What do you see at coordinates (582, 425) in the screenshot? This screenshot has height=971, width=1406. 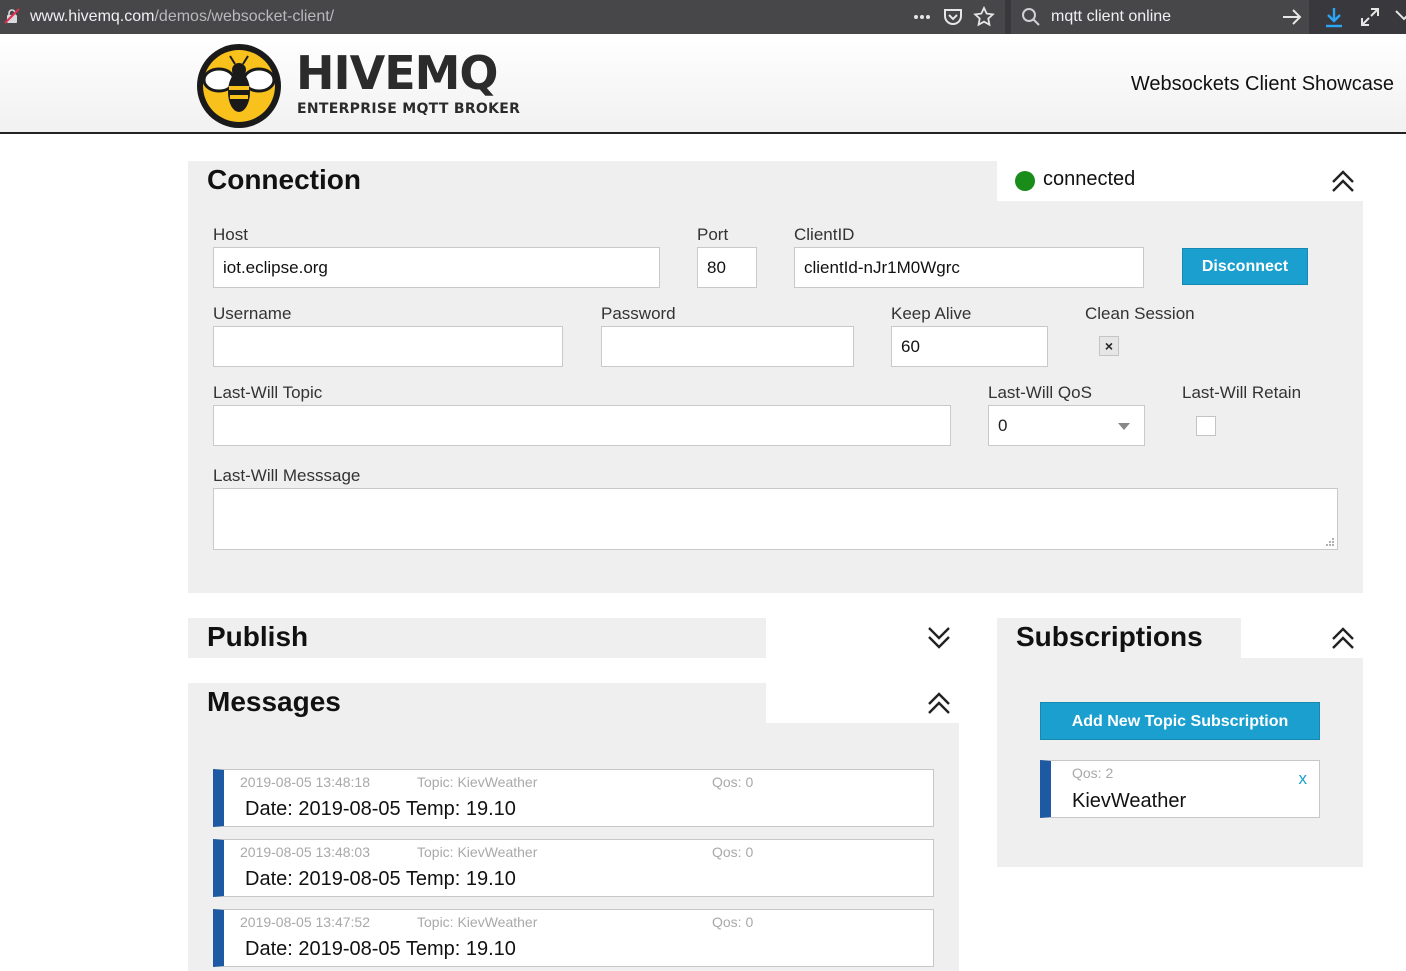 I see `lastwill-topic-input` at bounding box center [582, 425].